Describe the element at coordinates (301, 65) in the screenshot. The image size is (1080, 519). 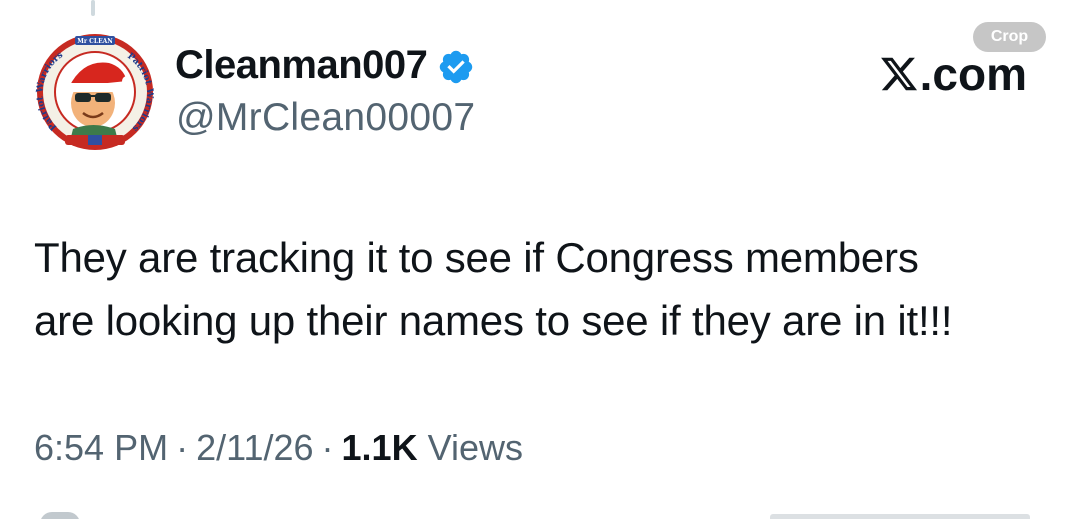
I see `author-display-name: Cleanman007` at that location.